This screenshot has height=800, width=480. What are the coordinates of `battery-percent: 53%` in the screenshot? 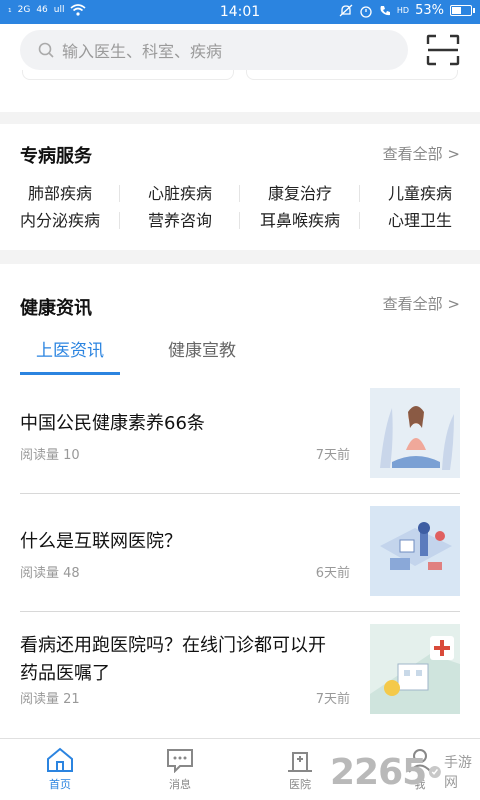 It's located at (429, 10).